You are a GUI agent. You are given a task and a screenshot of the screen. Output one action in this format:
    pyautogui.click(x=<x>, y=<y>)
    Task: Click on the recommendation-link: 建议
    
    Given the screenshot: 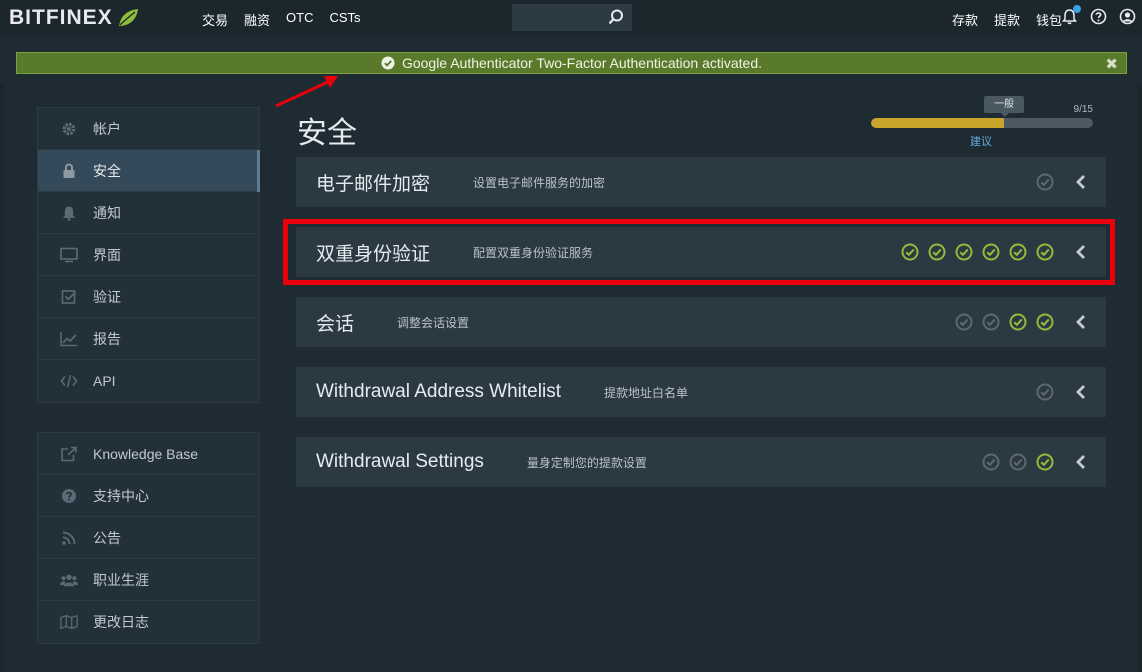 What is the action you would take?
    pyautogui.click(x=981, y=141)
    